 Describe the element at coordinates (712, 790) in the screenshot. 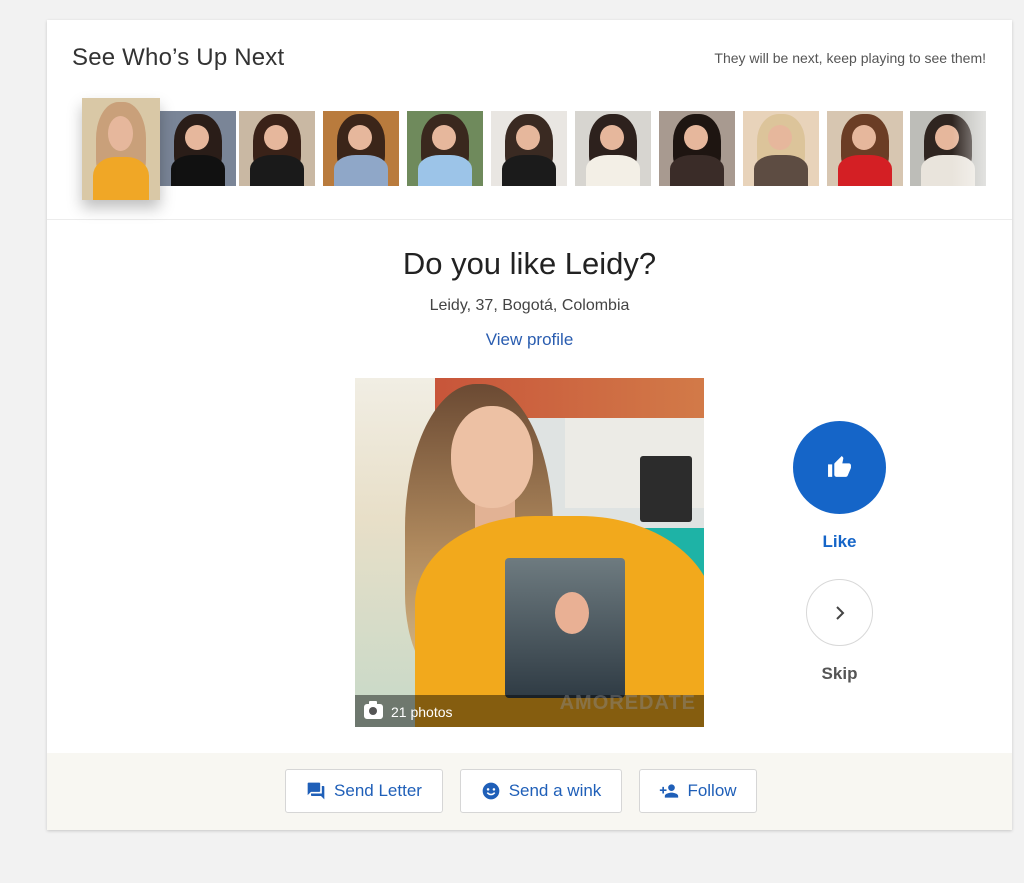

I see `follow-label: Follow` at that location.